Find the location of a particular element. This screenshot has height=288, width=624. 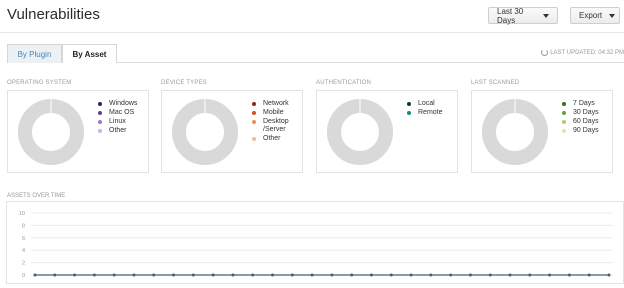

legend-label: Remote is located at coordinates (430, 112).